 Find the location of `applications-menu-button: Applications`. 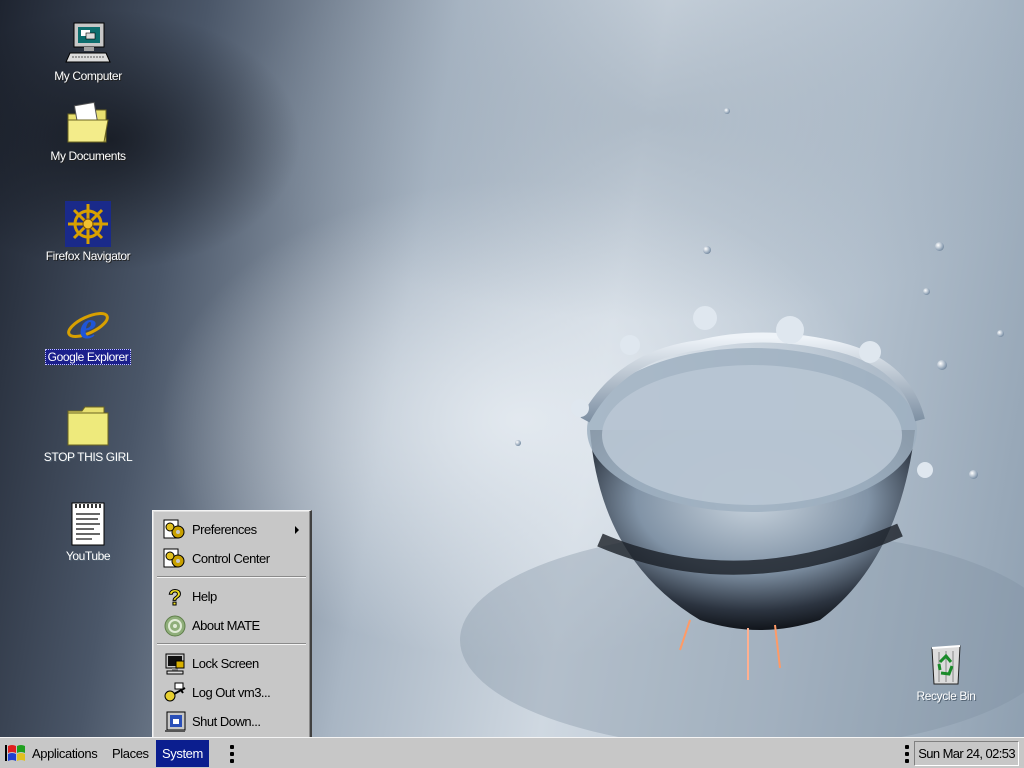

applications-menu-button: Applications is located at coordinates (51, 753).